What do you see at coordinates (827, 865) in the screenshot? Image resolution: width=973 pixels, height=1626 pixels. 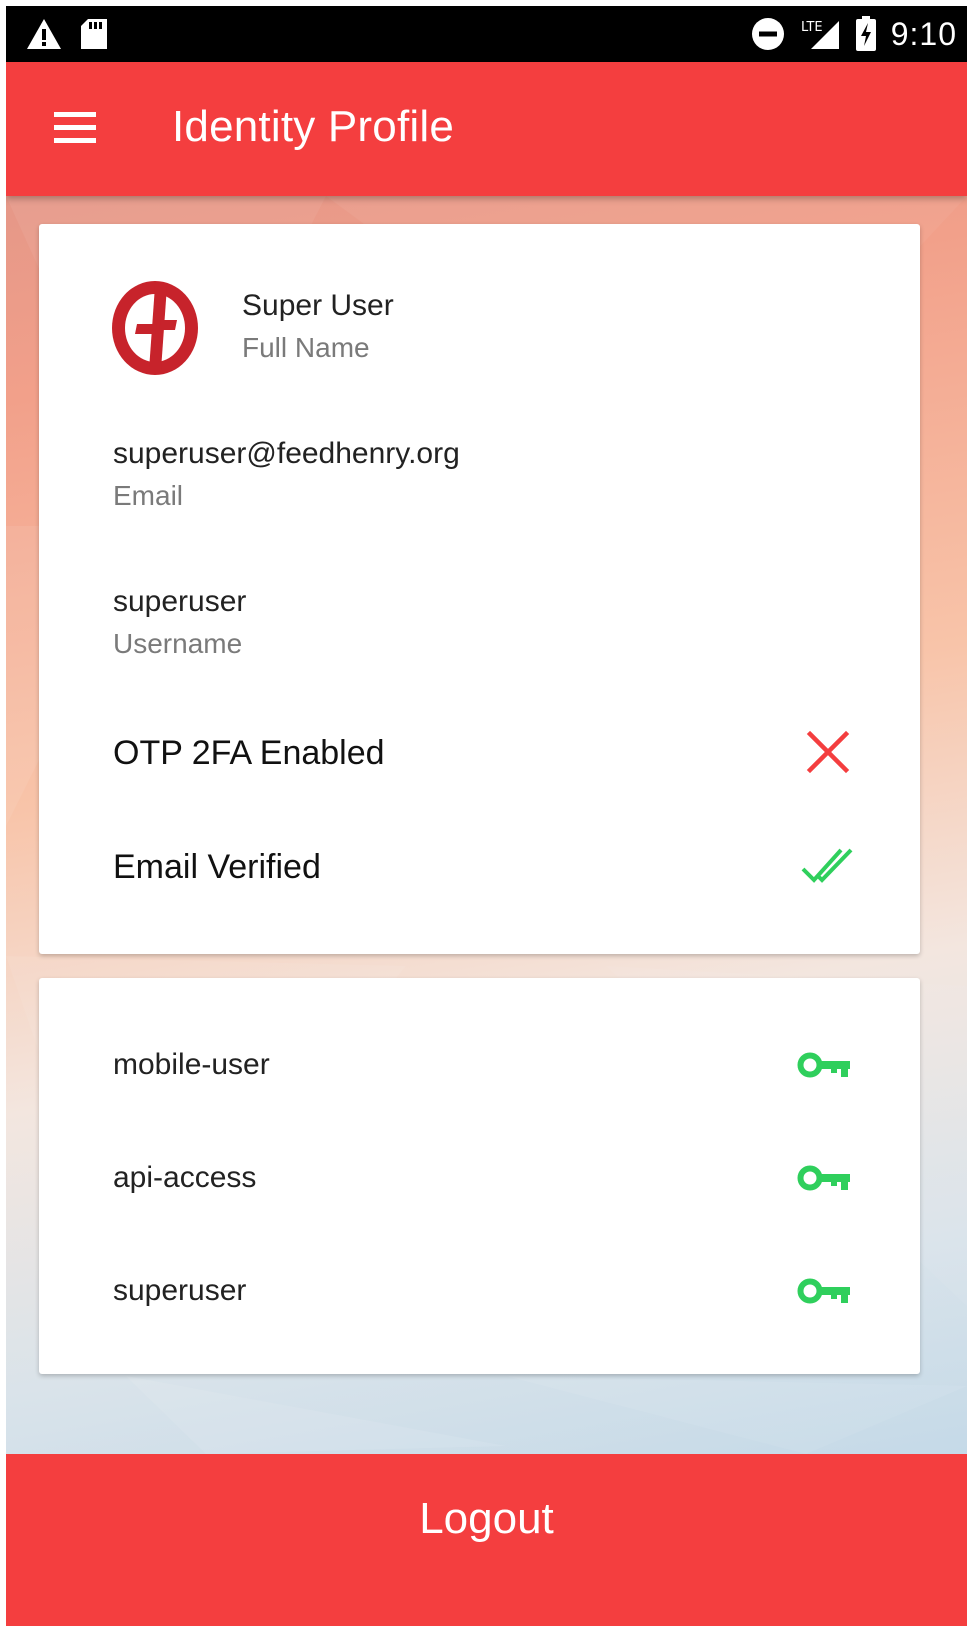 I see `double-check-icon` at bounding box center [827, 865].